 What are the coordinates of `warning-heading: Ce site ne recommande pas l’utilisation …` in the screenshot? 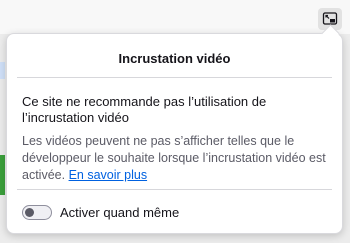 It's located at (144, 109).